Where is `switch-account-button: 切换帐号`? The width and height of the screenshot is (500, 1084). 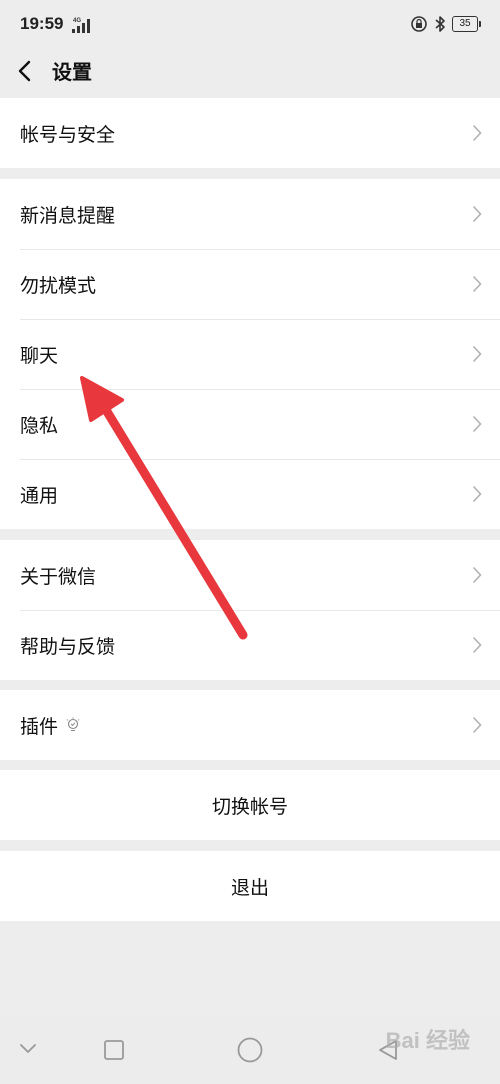
switch-account-button: 切换帐号 is located at coordinates (250, 805).